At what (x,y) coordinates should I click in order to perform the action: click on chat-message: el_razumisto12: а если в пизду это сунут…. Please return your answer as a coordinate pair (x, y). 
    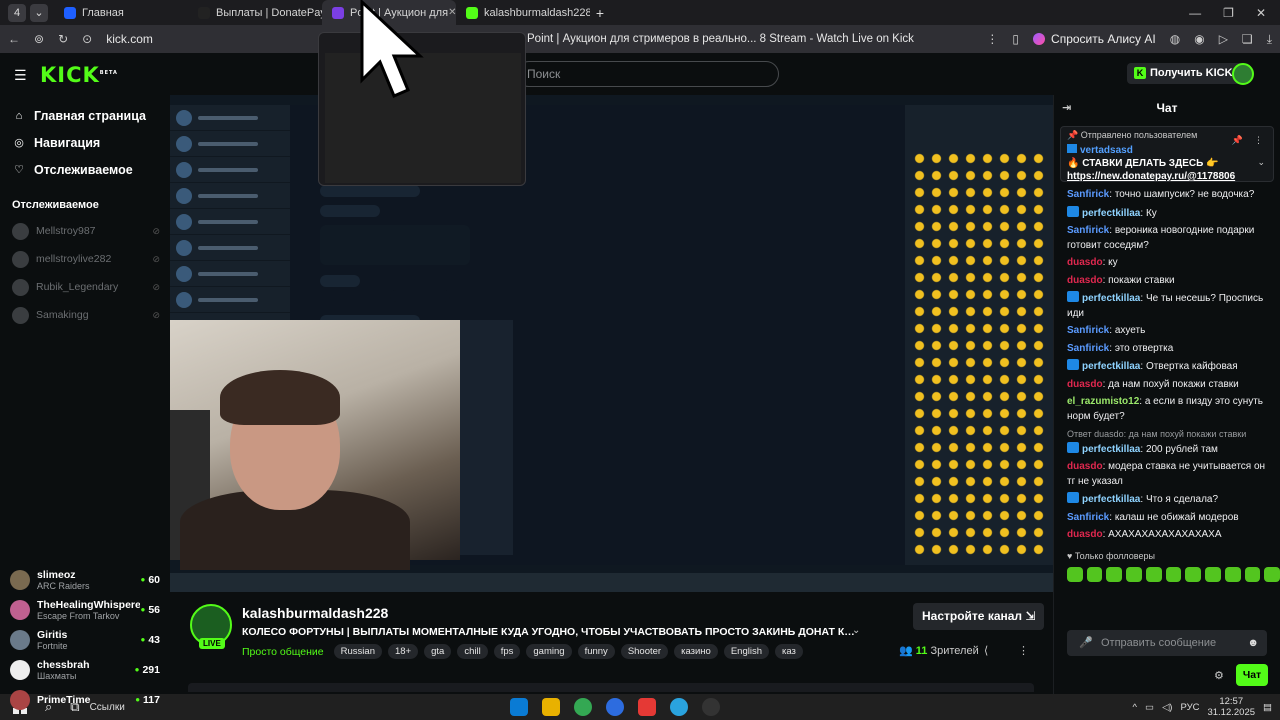
    Looking at the image, I should click on (1169, 409).